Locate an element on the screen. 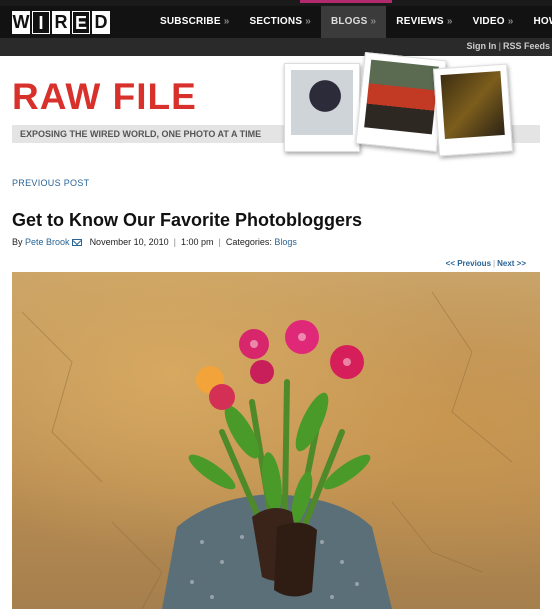 The image size is (552, 609). post-time: 1:00 pm is located at coordinates (197, 242).